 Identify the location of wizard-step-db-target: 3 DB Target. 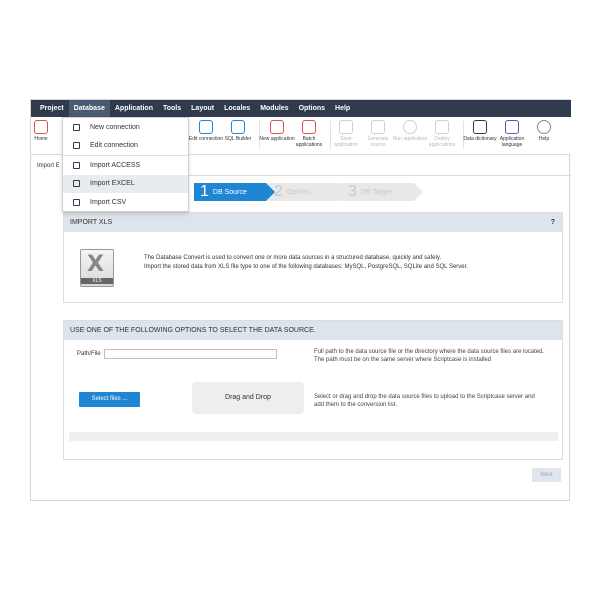
(382, 192).